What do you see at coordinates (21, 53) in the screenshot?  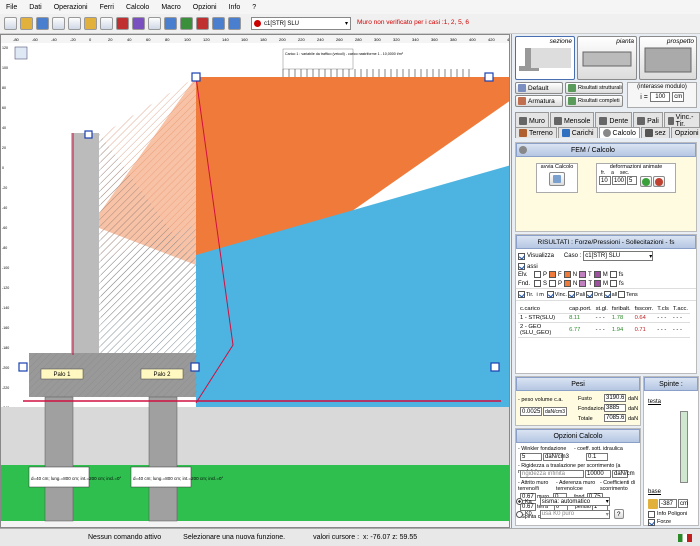 I see `fit-view-icon` at bounding box center [21, 53].